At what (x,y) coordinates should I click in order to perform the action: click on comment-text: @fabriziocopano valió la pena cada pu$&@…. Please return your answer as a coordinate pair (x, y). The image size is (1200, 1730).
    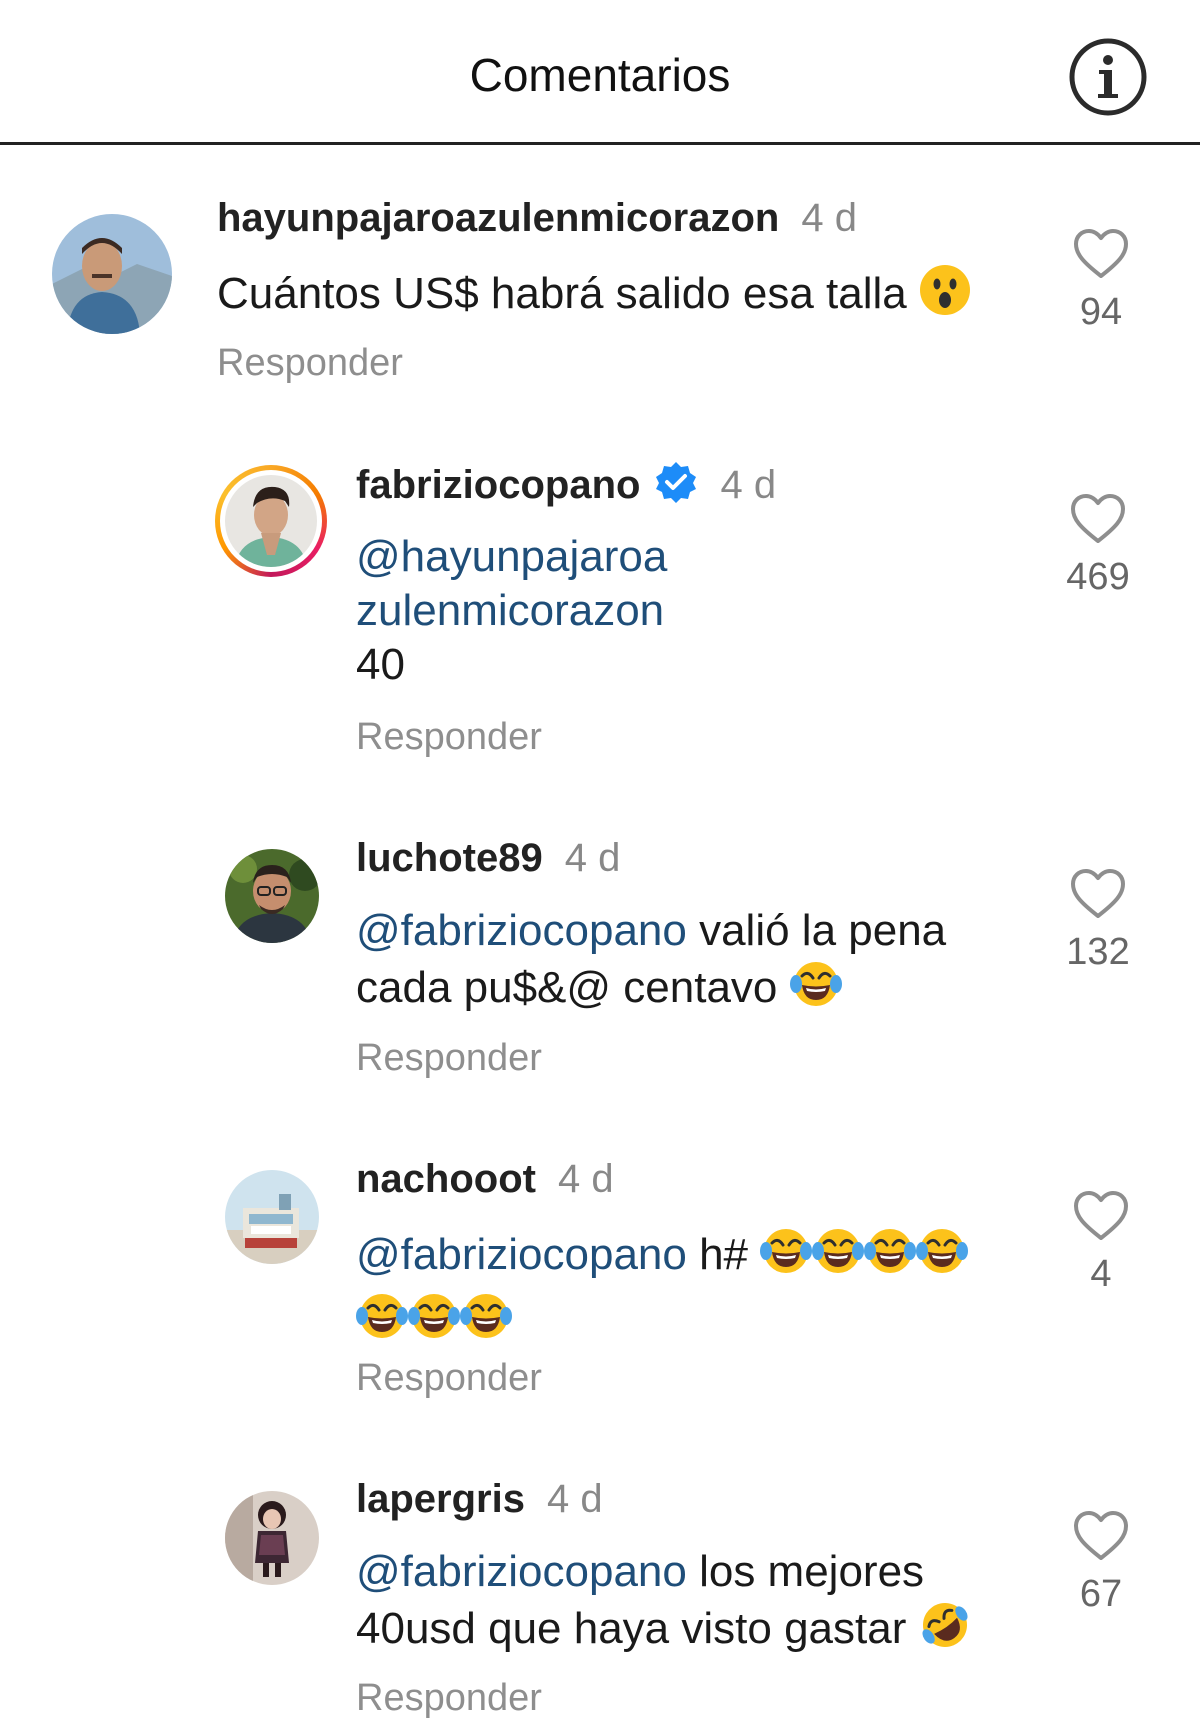
    Looking at the image, I should click on (651, 963).